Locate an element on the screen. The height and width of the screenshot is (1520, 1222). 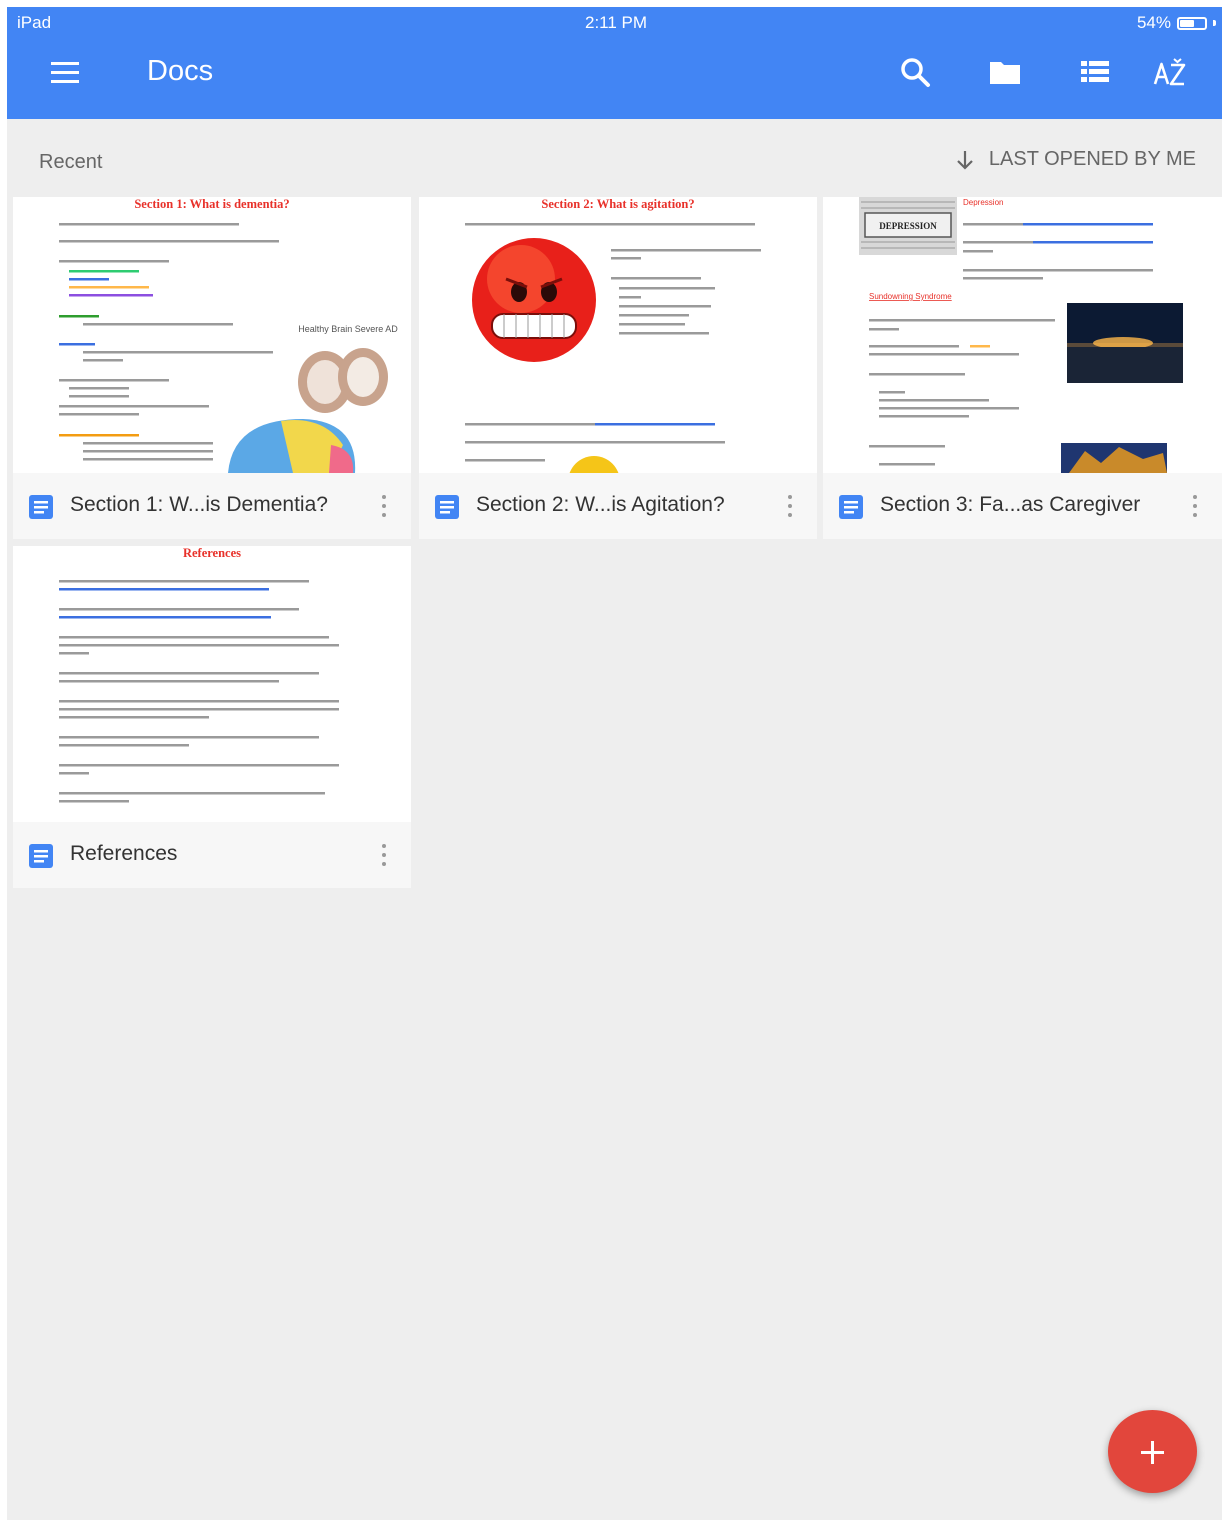
sort-az-icon is located at coordinates (1169, 72).